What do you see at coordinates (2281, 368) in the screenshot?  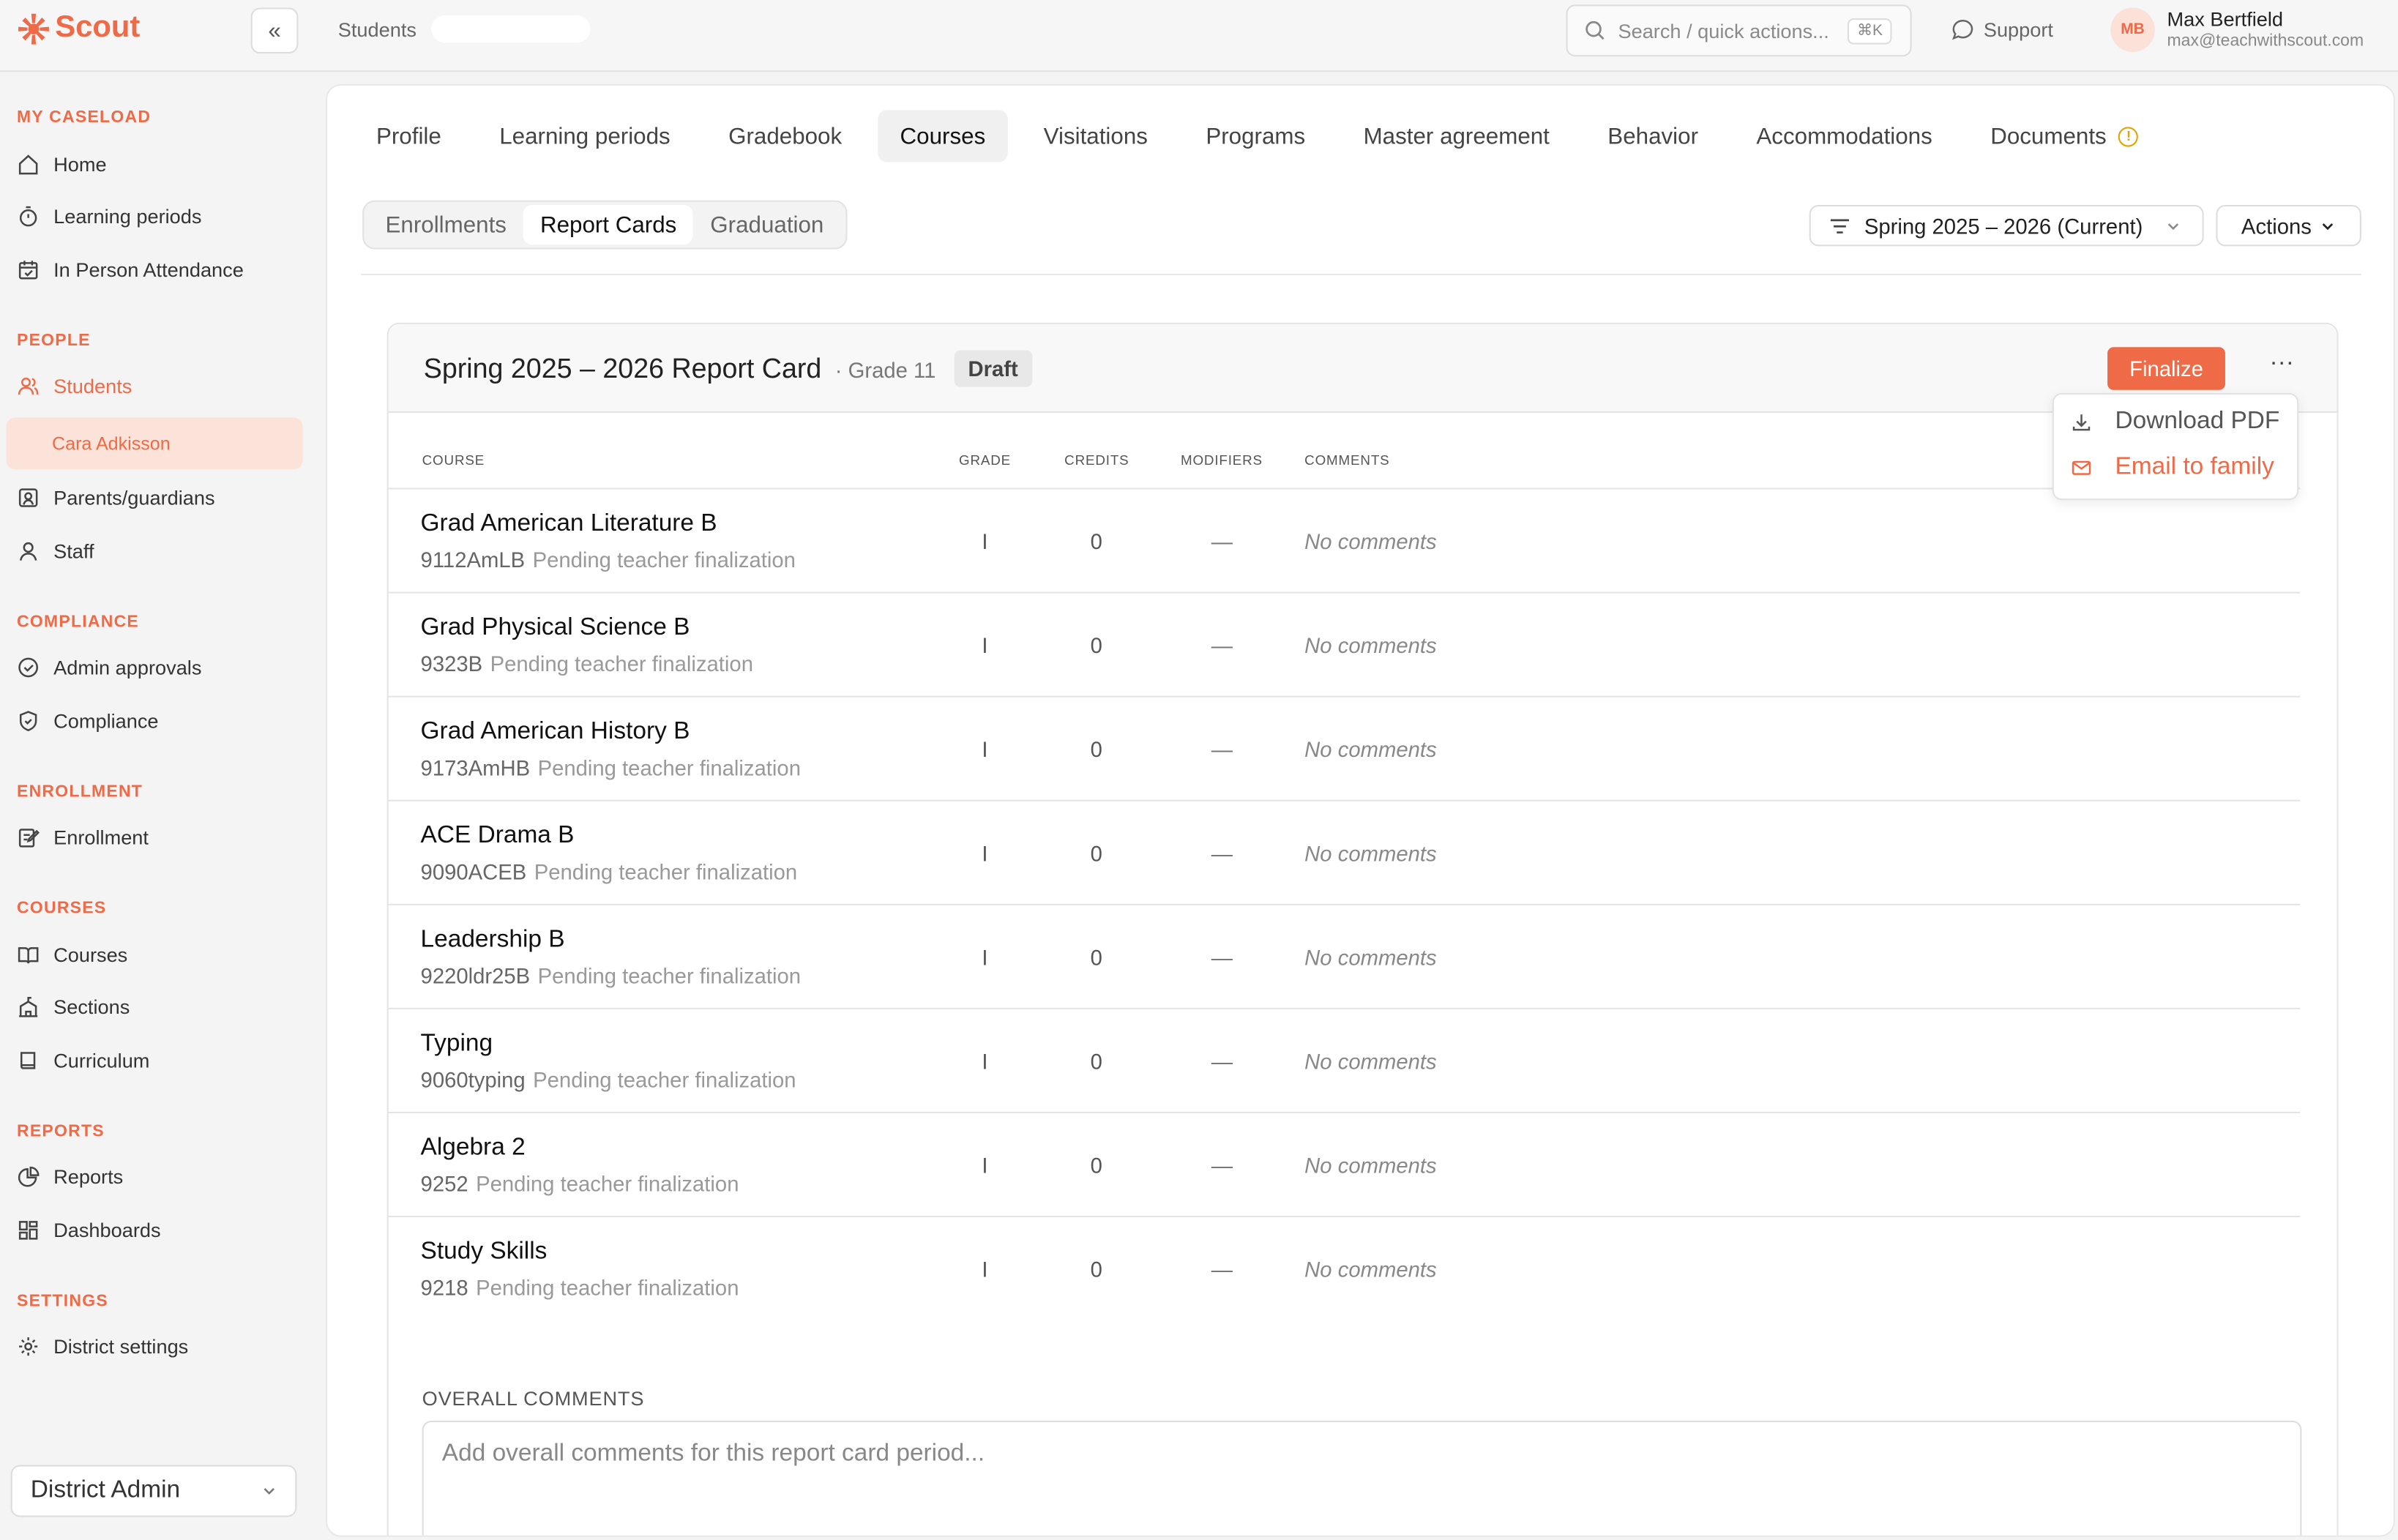 I see `more-options-button: ···` at bounding box center [2281, 368].